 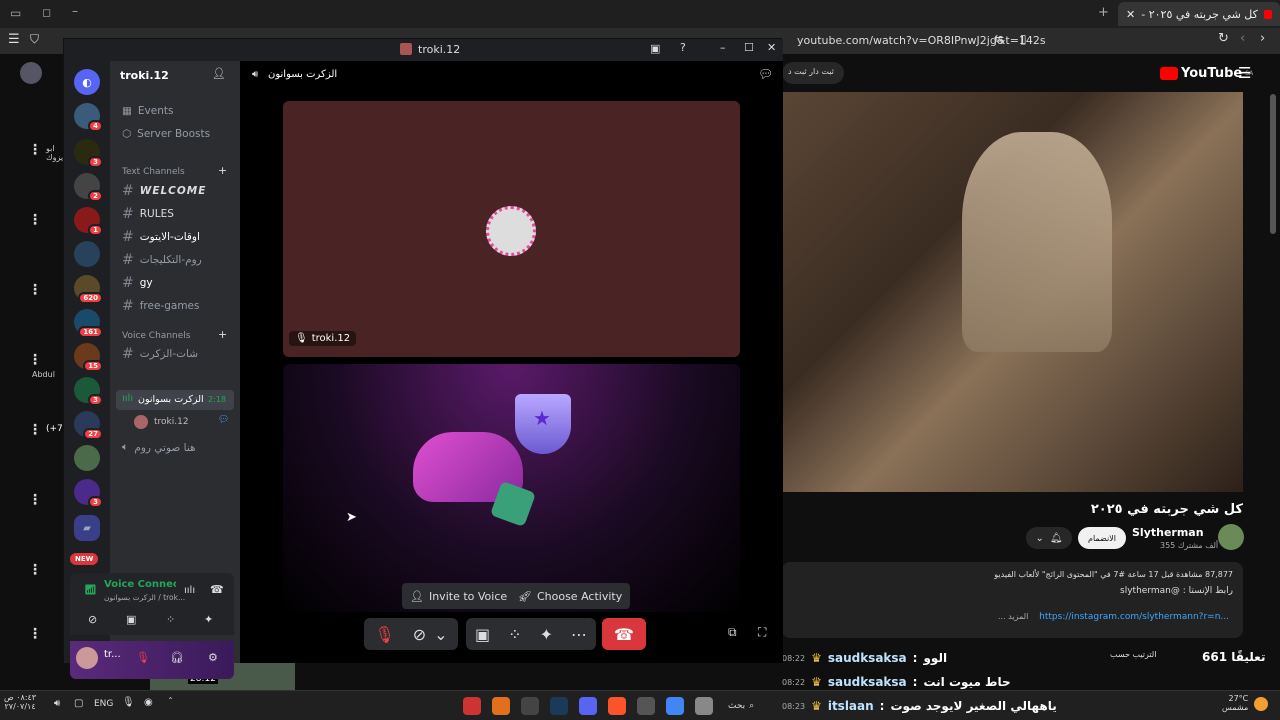 What do you see at coordinates (147, 111) in the screenshot?
I see `events-item: ▦ Events` at bounding box center [147, 111].